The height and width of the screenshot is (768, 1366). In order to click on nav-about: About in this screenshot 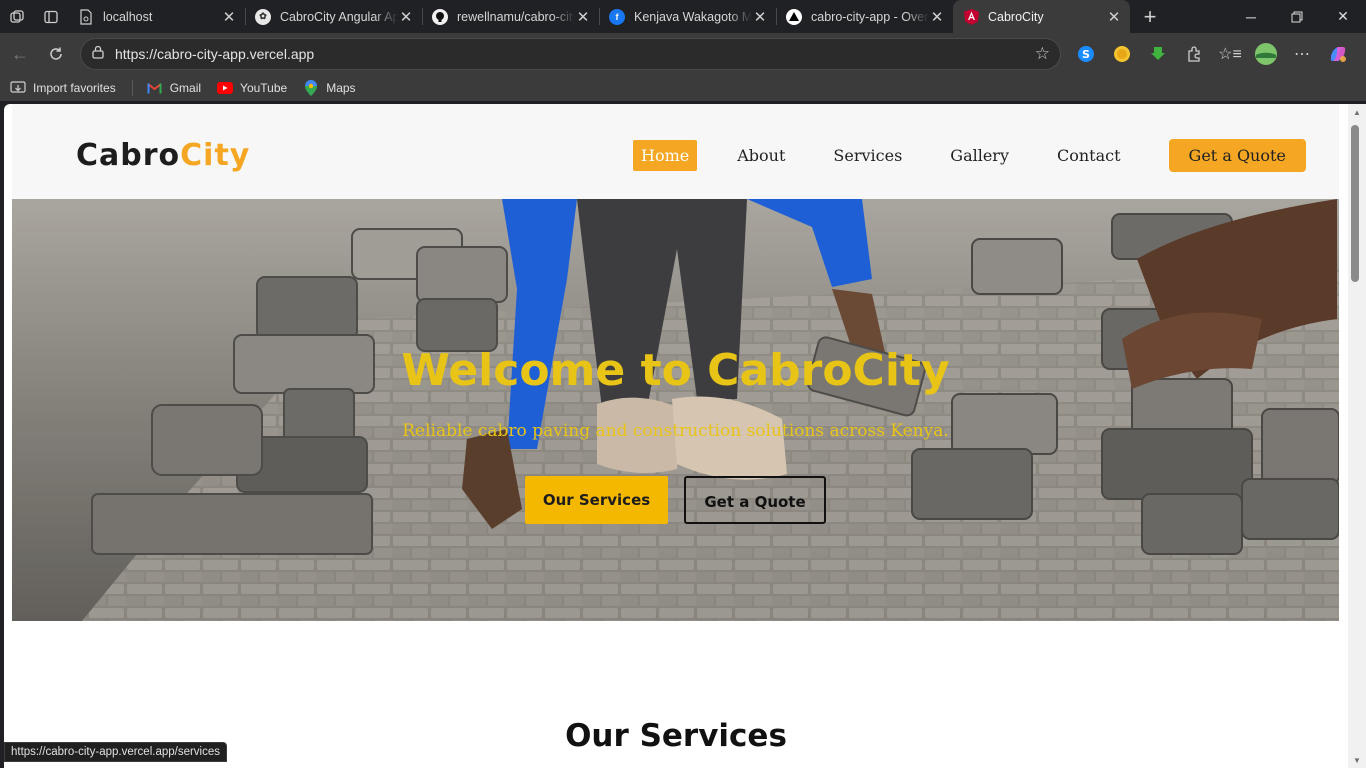, I will do `click(761, 155)`.